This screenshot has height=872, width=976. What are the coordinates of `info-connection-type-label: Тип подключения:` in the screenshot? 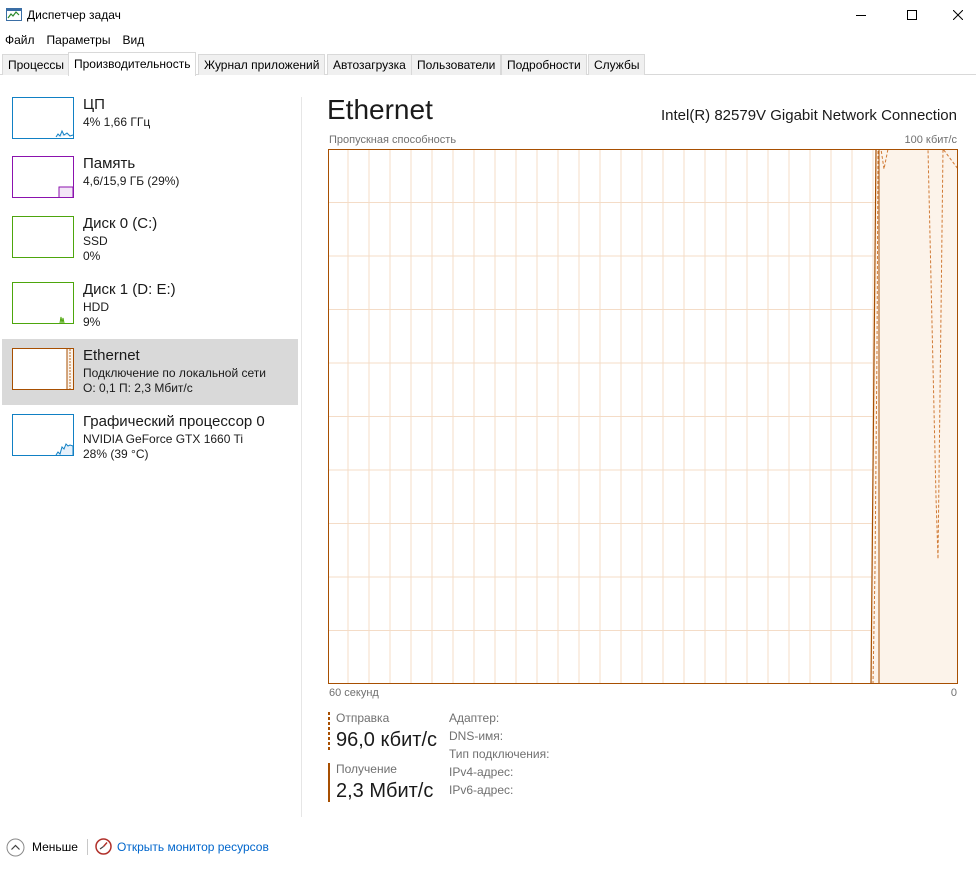 It's located at (499, 754).